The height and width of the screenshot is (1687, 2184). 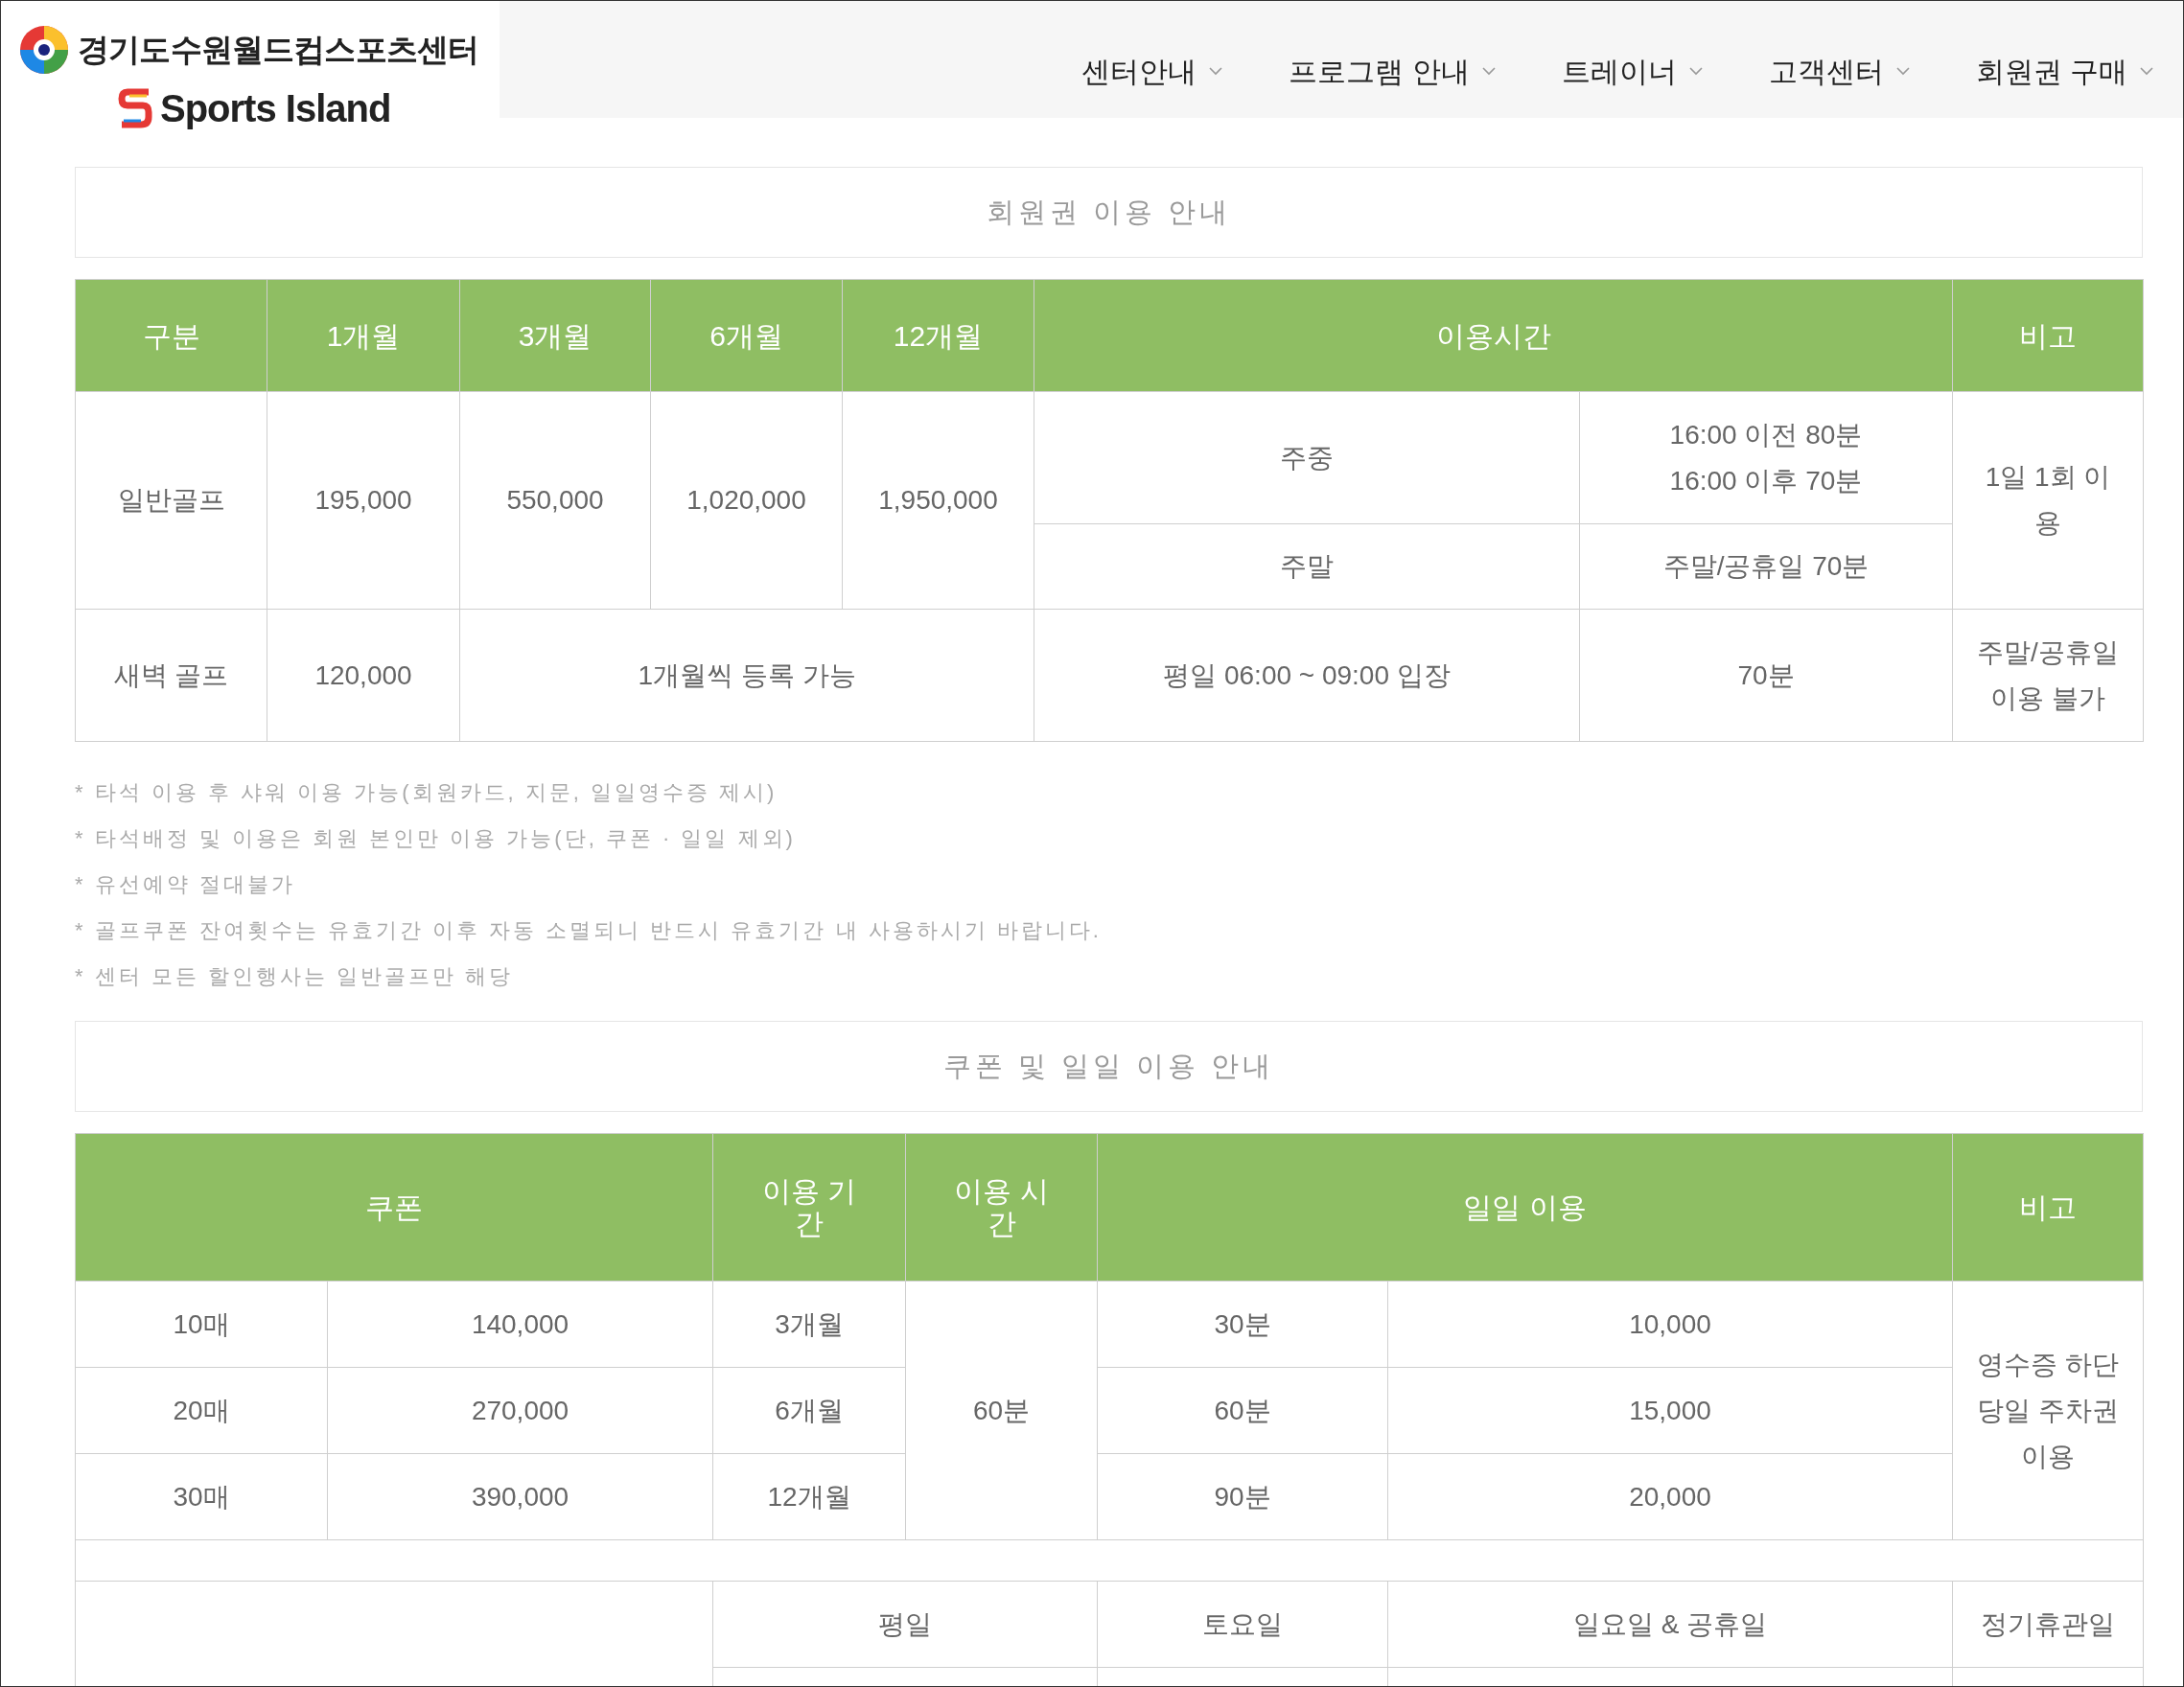 I want to click on table-cell: 일요일 & 공휴일, so click(x=1670, y=1625).